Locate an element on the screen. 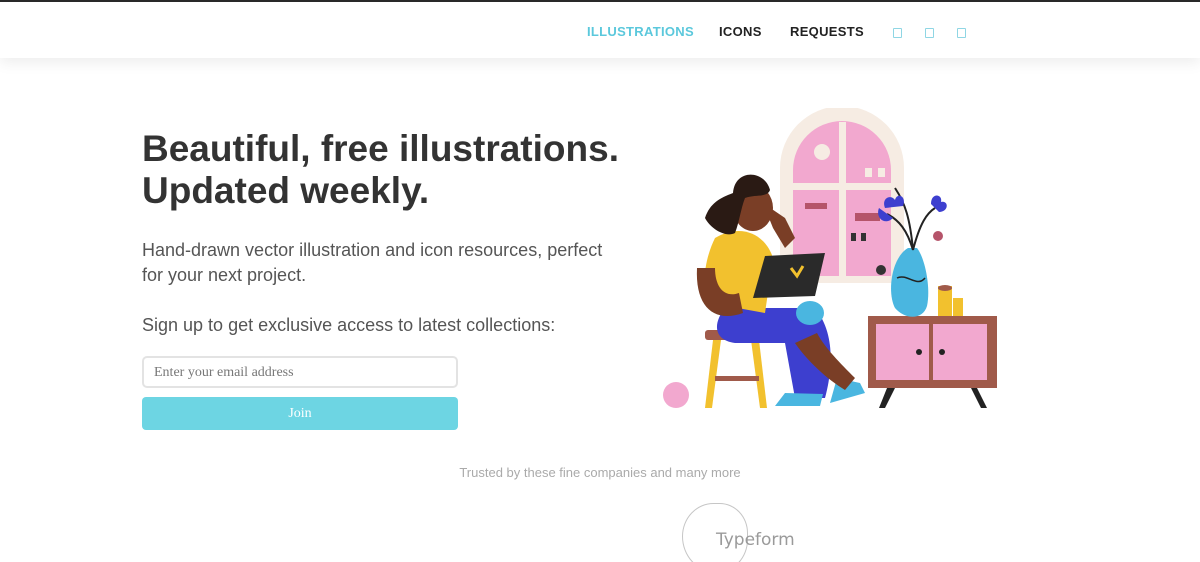  email-input is located at coordinates (300, 372).